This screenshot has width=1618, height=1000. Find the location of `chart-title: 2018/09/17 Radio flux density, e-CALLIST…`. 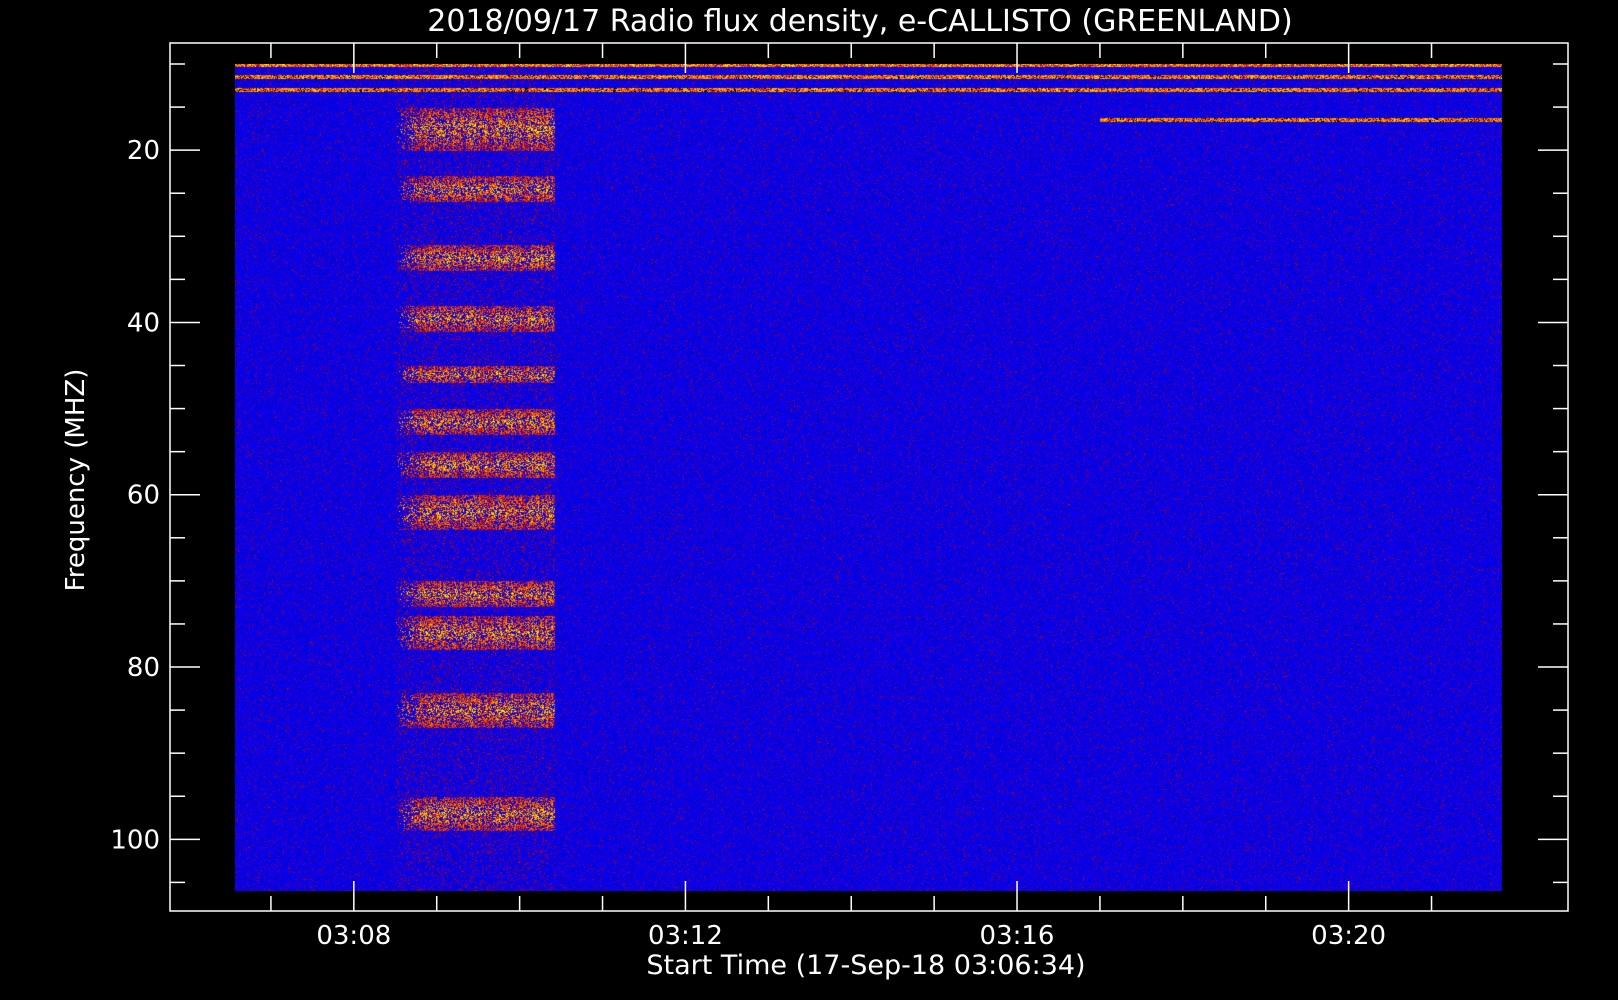

chart-title: 2018/09/17 Radio flux density, e-CALLIST… is located at coordinates (859, 21).